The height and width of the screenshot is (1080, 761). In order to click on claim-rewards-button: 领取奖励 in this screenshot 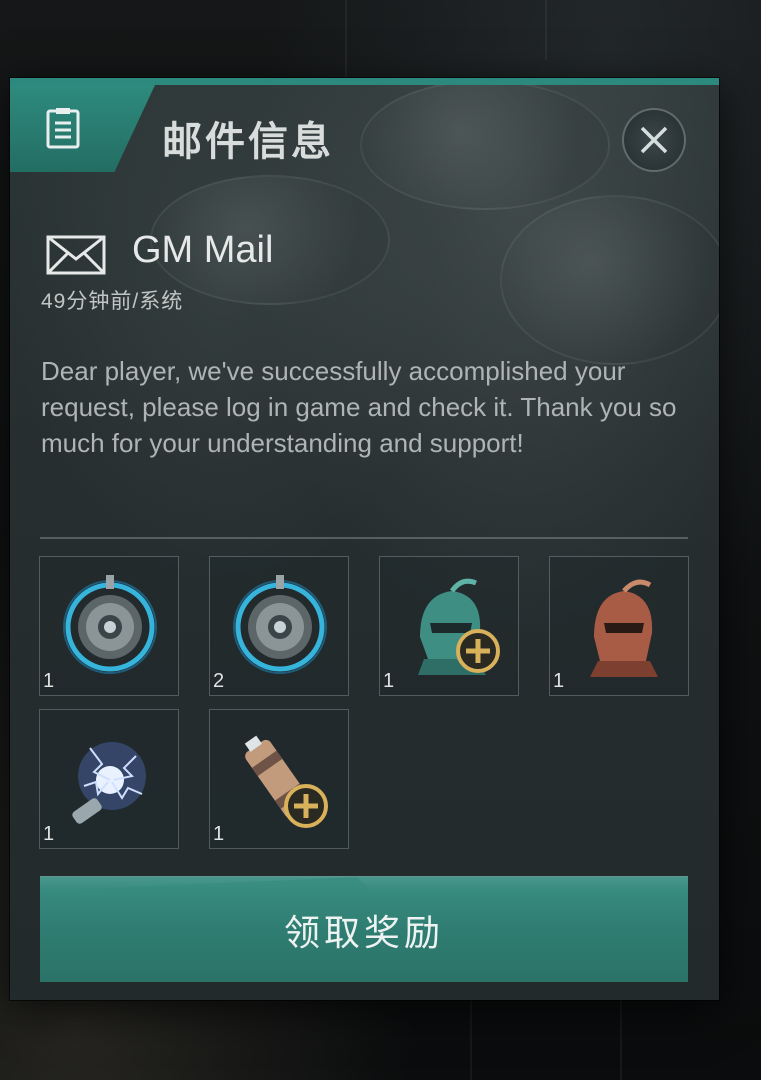, I will do `click(364, 929)`.